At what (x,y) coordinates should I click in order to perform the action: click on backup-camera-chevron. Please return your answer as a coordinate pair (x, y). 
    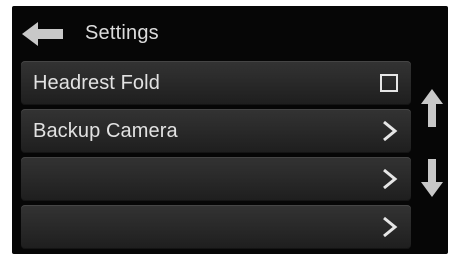
    Looking at the image, I should click on (390, 131).